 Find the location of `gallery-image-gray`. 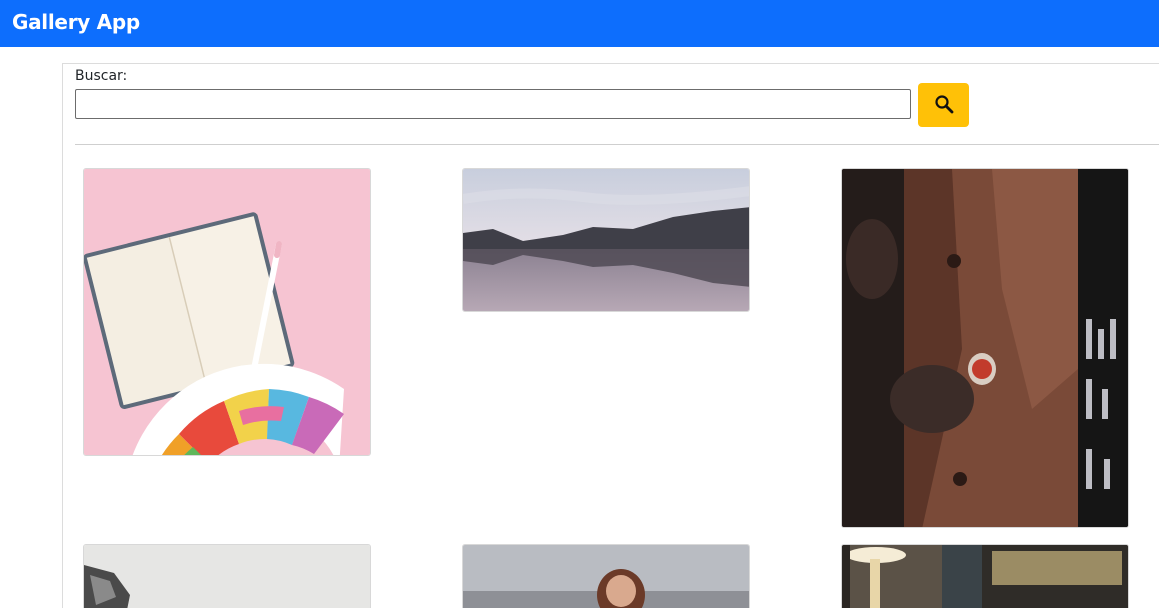

gallery-image-gray is located at coordinates (227, 576).